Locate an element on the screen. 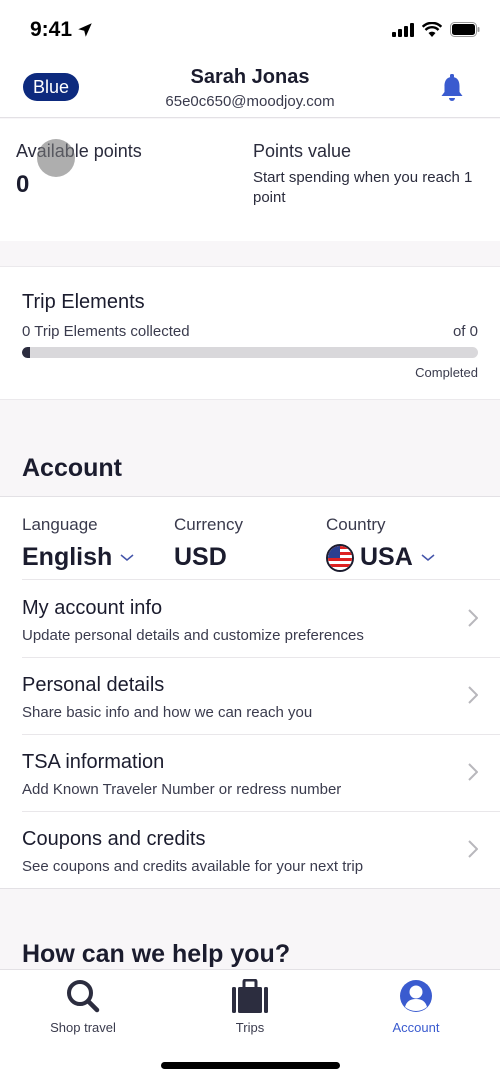 Image resolution: width=500 pixels, height=1080 pixels. menu-item-title: Coupons and credits is located at coordinates (114, 839).